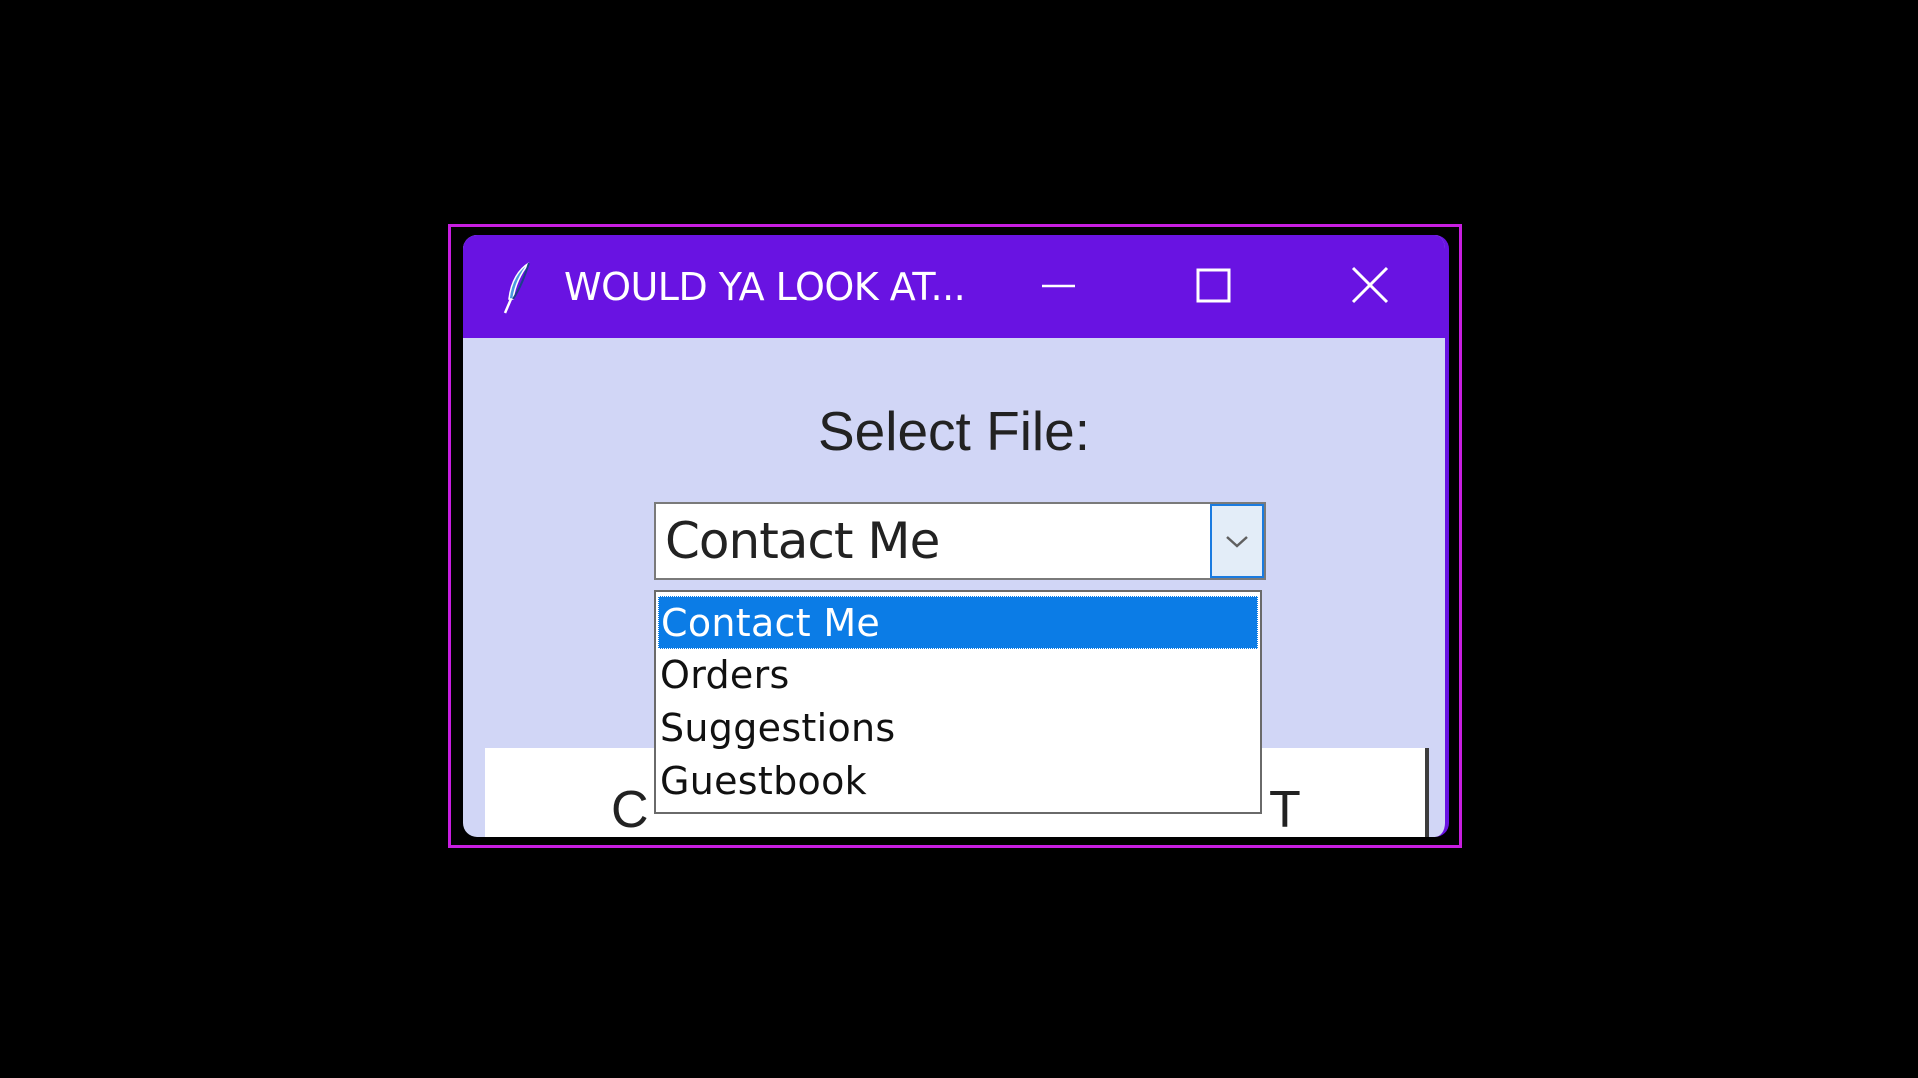  Describe the element at coordinates (958, 622) in the screenshot. I see `dropdown-option-contact-me: Contact Me` at that location.